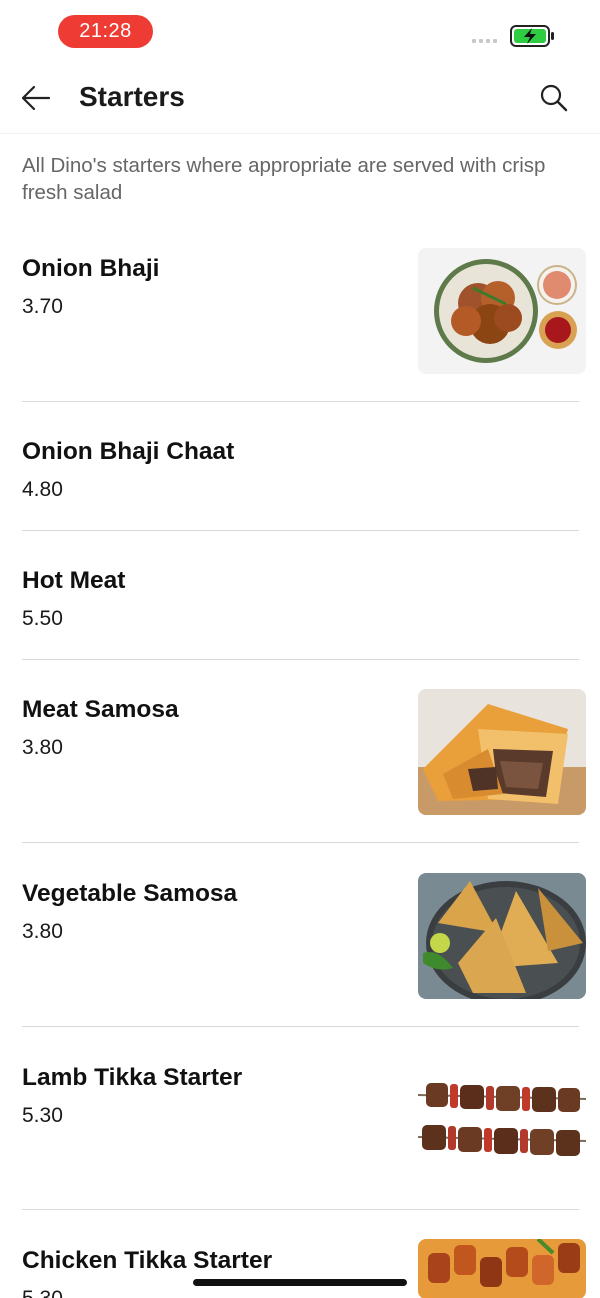  I want to click on lamb-tikka-photo, so click(502, 1120).